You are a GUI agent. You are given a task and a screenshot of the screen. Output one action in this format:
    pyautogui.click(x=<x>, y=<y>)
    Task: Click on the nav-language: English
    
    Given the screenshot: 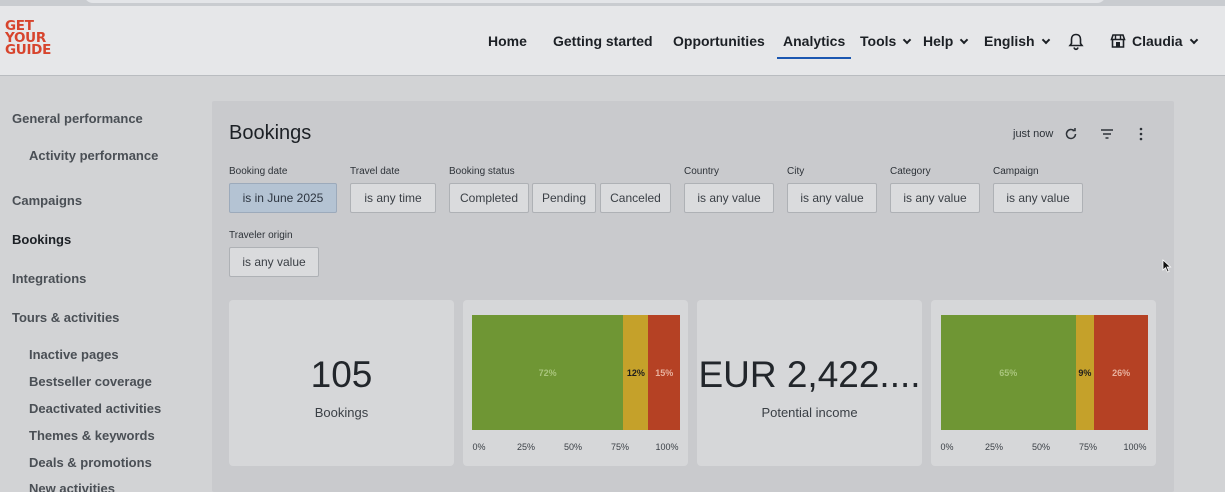 What is the action you would take?
    pyautogui.click(x=1017, y=41)
    